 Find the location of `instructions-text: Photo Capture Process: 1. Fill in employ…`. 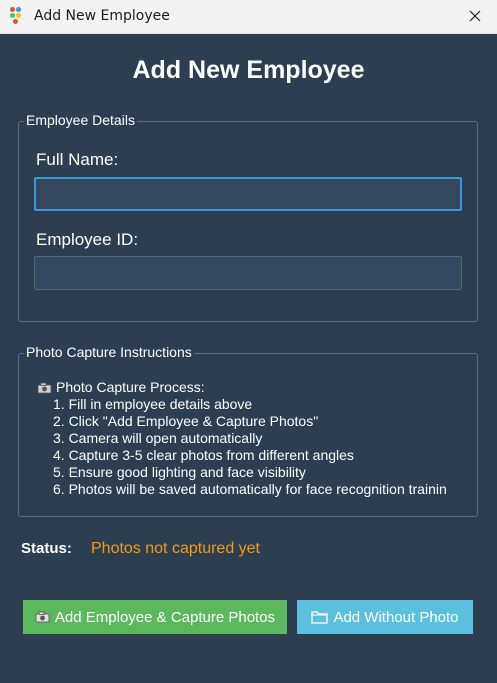

instructions-text: Photo Capture Process: 1. Fill in employ… is located at coordinates (242, 438).